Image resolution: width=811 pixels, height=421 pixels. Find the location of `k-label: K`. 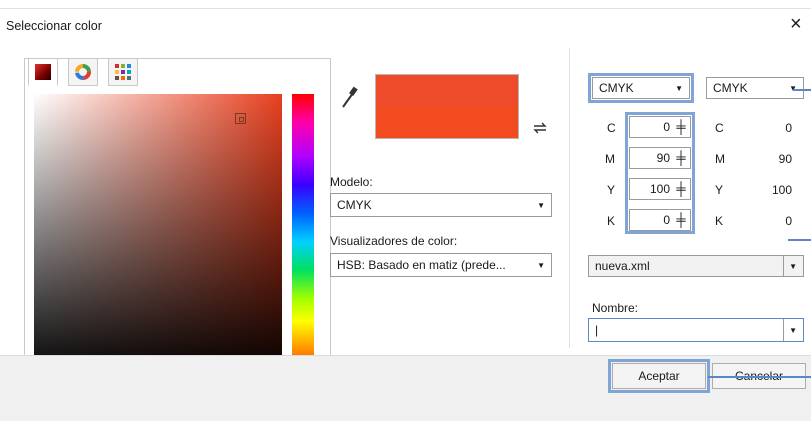

k-label: K is located at coordinates (611, 221).